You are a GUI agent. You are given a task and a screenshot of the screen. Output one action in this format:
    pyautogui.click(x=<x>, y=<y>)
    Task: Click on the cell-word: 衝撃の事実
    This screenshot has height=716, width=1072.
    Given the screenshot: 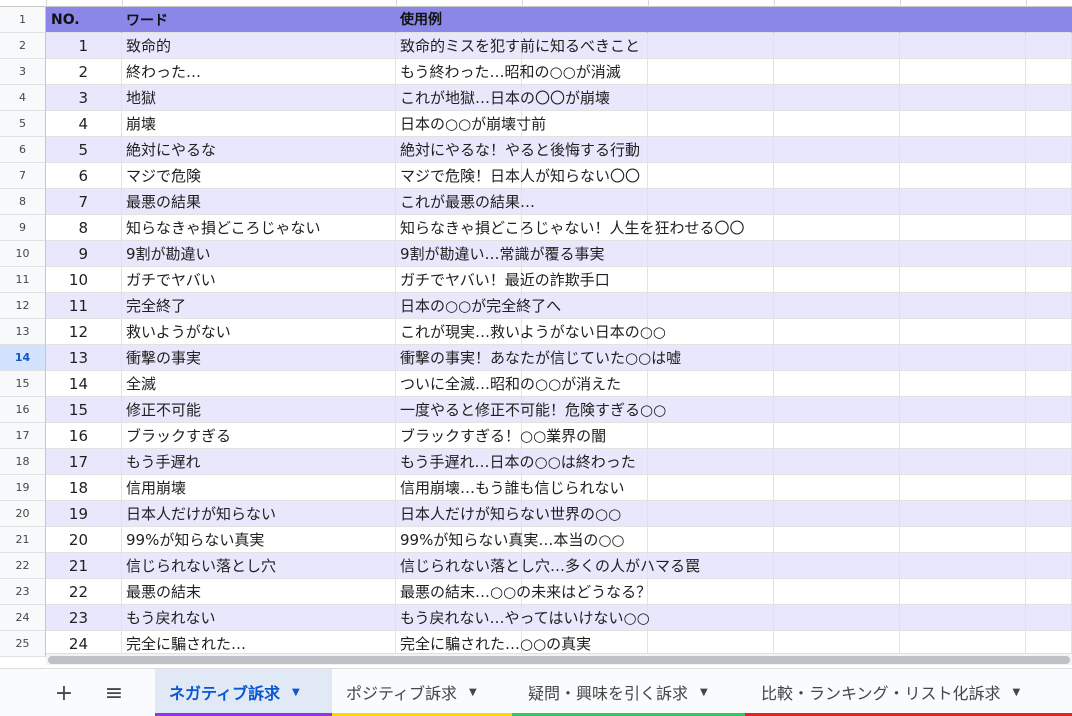 What is the action you would take?
    pyautogui.click(x=259, y=358)
    